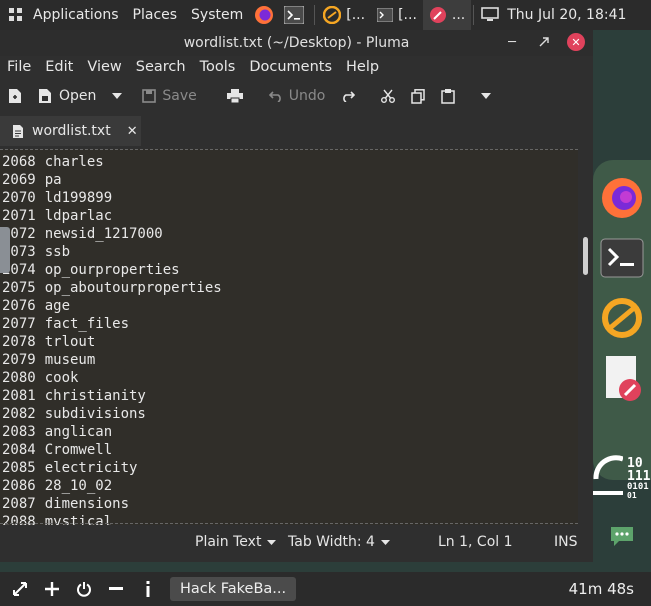  What do you see at coordinates (218, 67) in the screenshot?
I see `menu-tools: Tools` at bounding box center [218, 67].